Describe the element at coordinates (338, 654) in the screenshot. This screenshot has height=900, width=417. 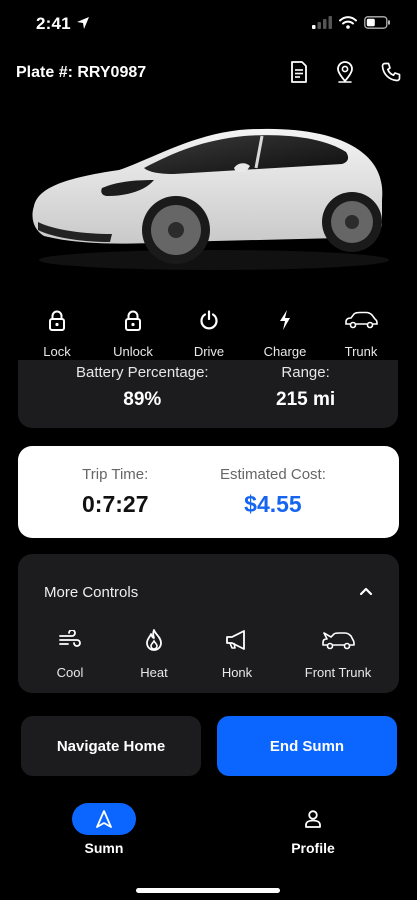
I see `front-trunk-button: Front Trunk` at that location.